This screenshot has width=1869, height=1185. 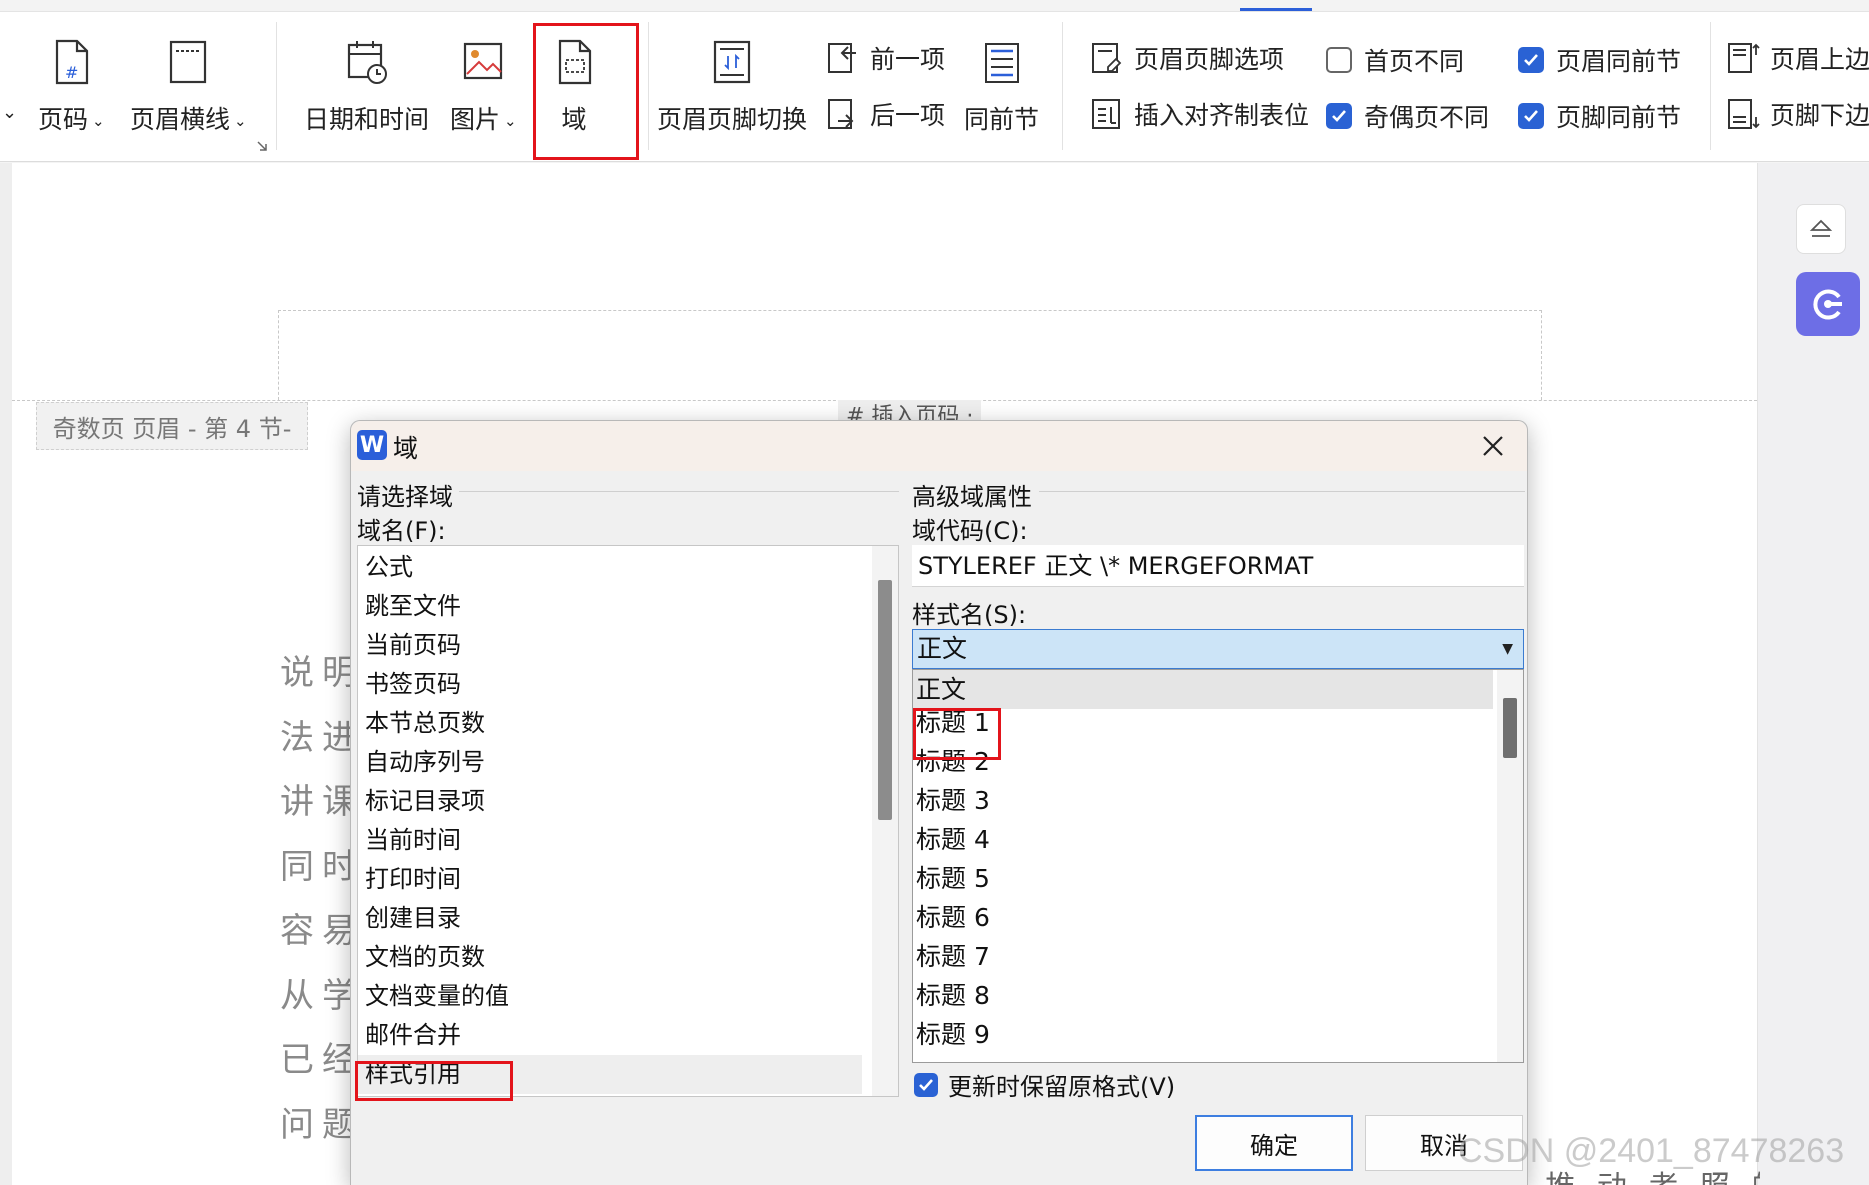 I want to click on keep-format-checkbox: 更新时保留原格式(V), so click(x=1044, y=1084).